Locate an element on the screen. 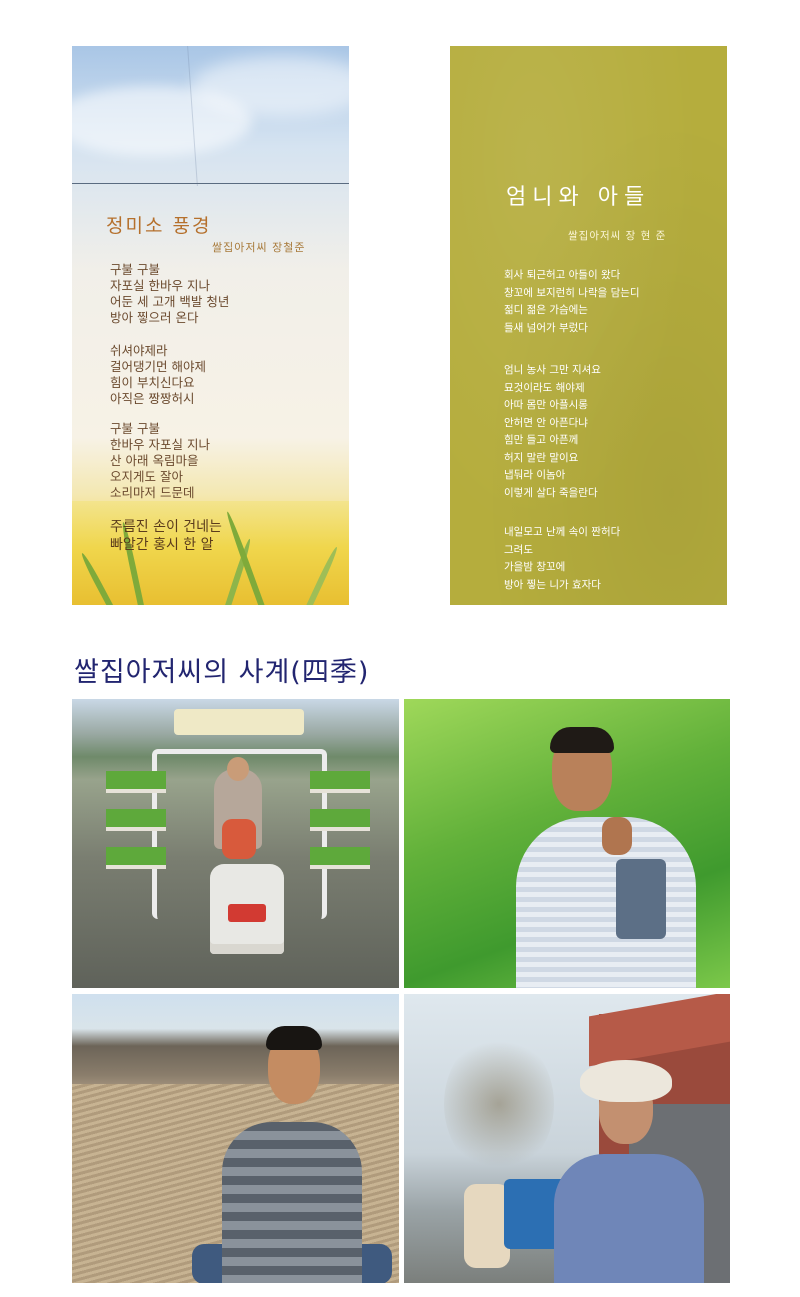  poem-title: 정미소 풍경 is located at coordinates (159, 226).